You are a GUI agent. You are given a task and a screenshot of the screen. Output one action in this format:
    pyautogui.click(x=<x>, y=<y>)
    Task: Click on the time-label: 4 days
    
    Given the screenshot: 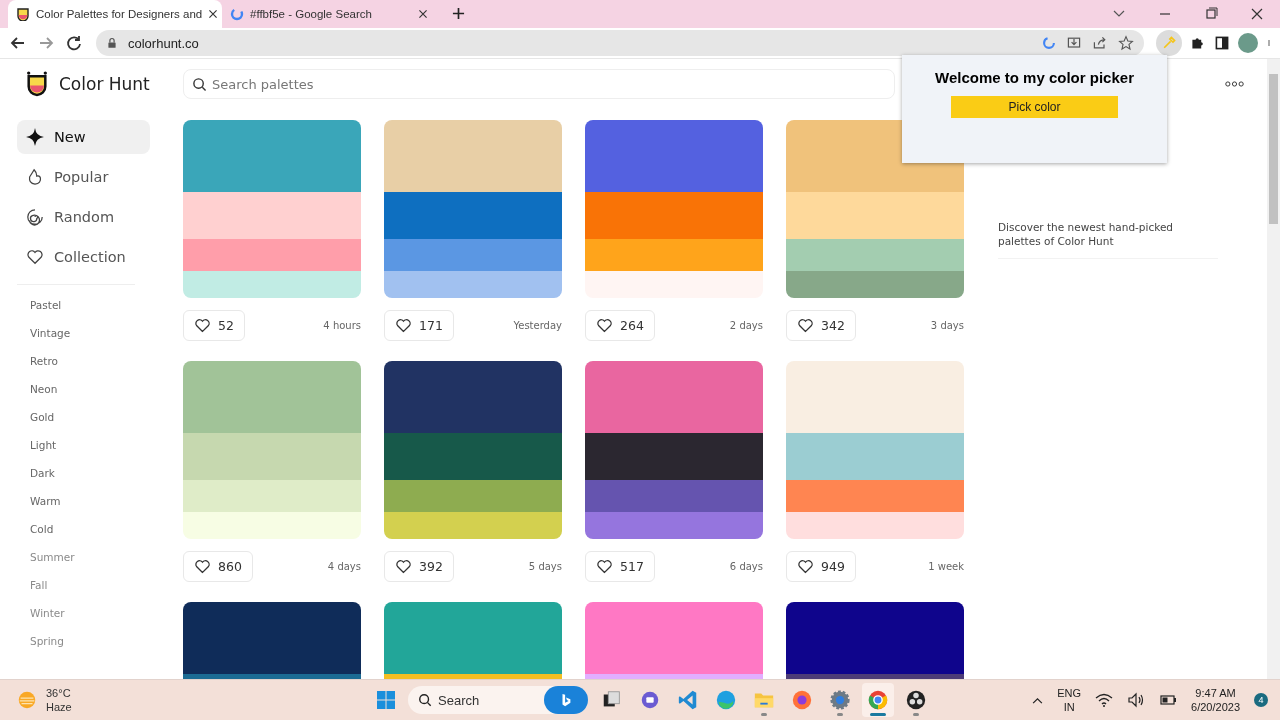 What is the action you would take?
    pyautogui.click(x=344, y=566)
    